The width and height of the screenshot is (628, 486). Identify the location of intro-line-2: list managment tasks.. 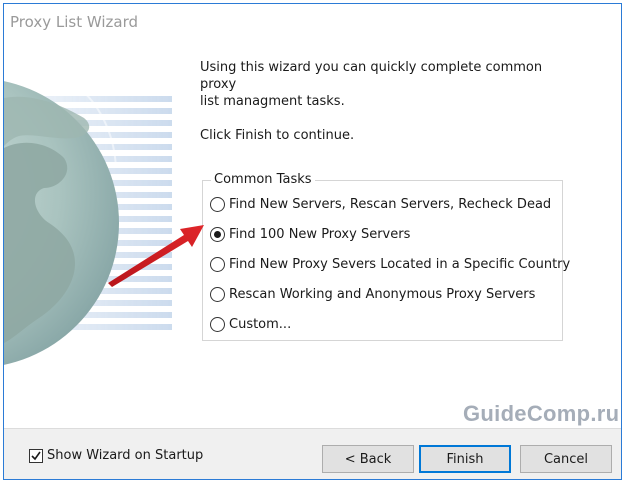
(272, 101).